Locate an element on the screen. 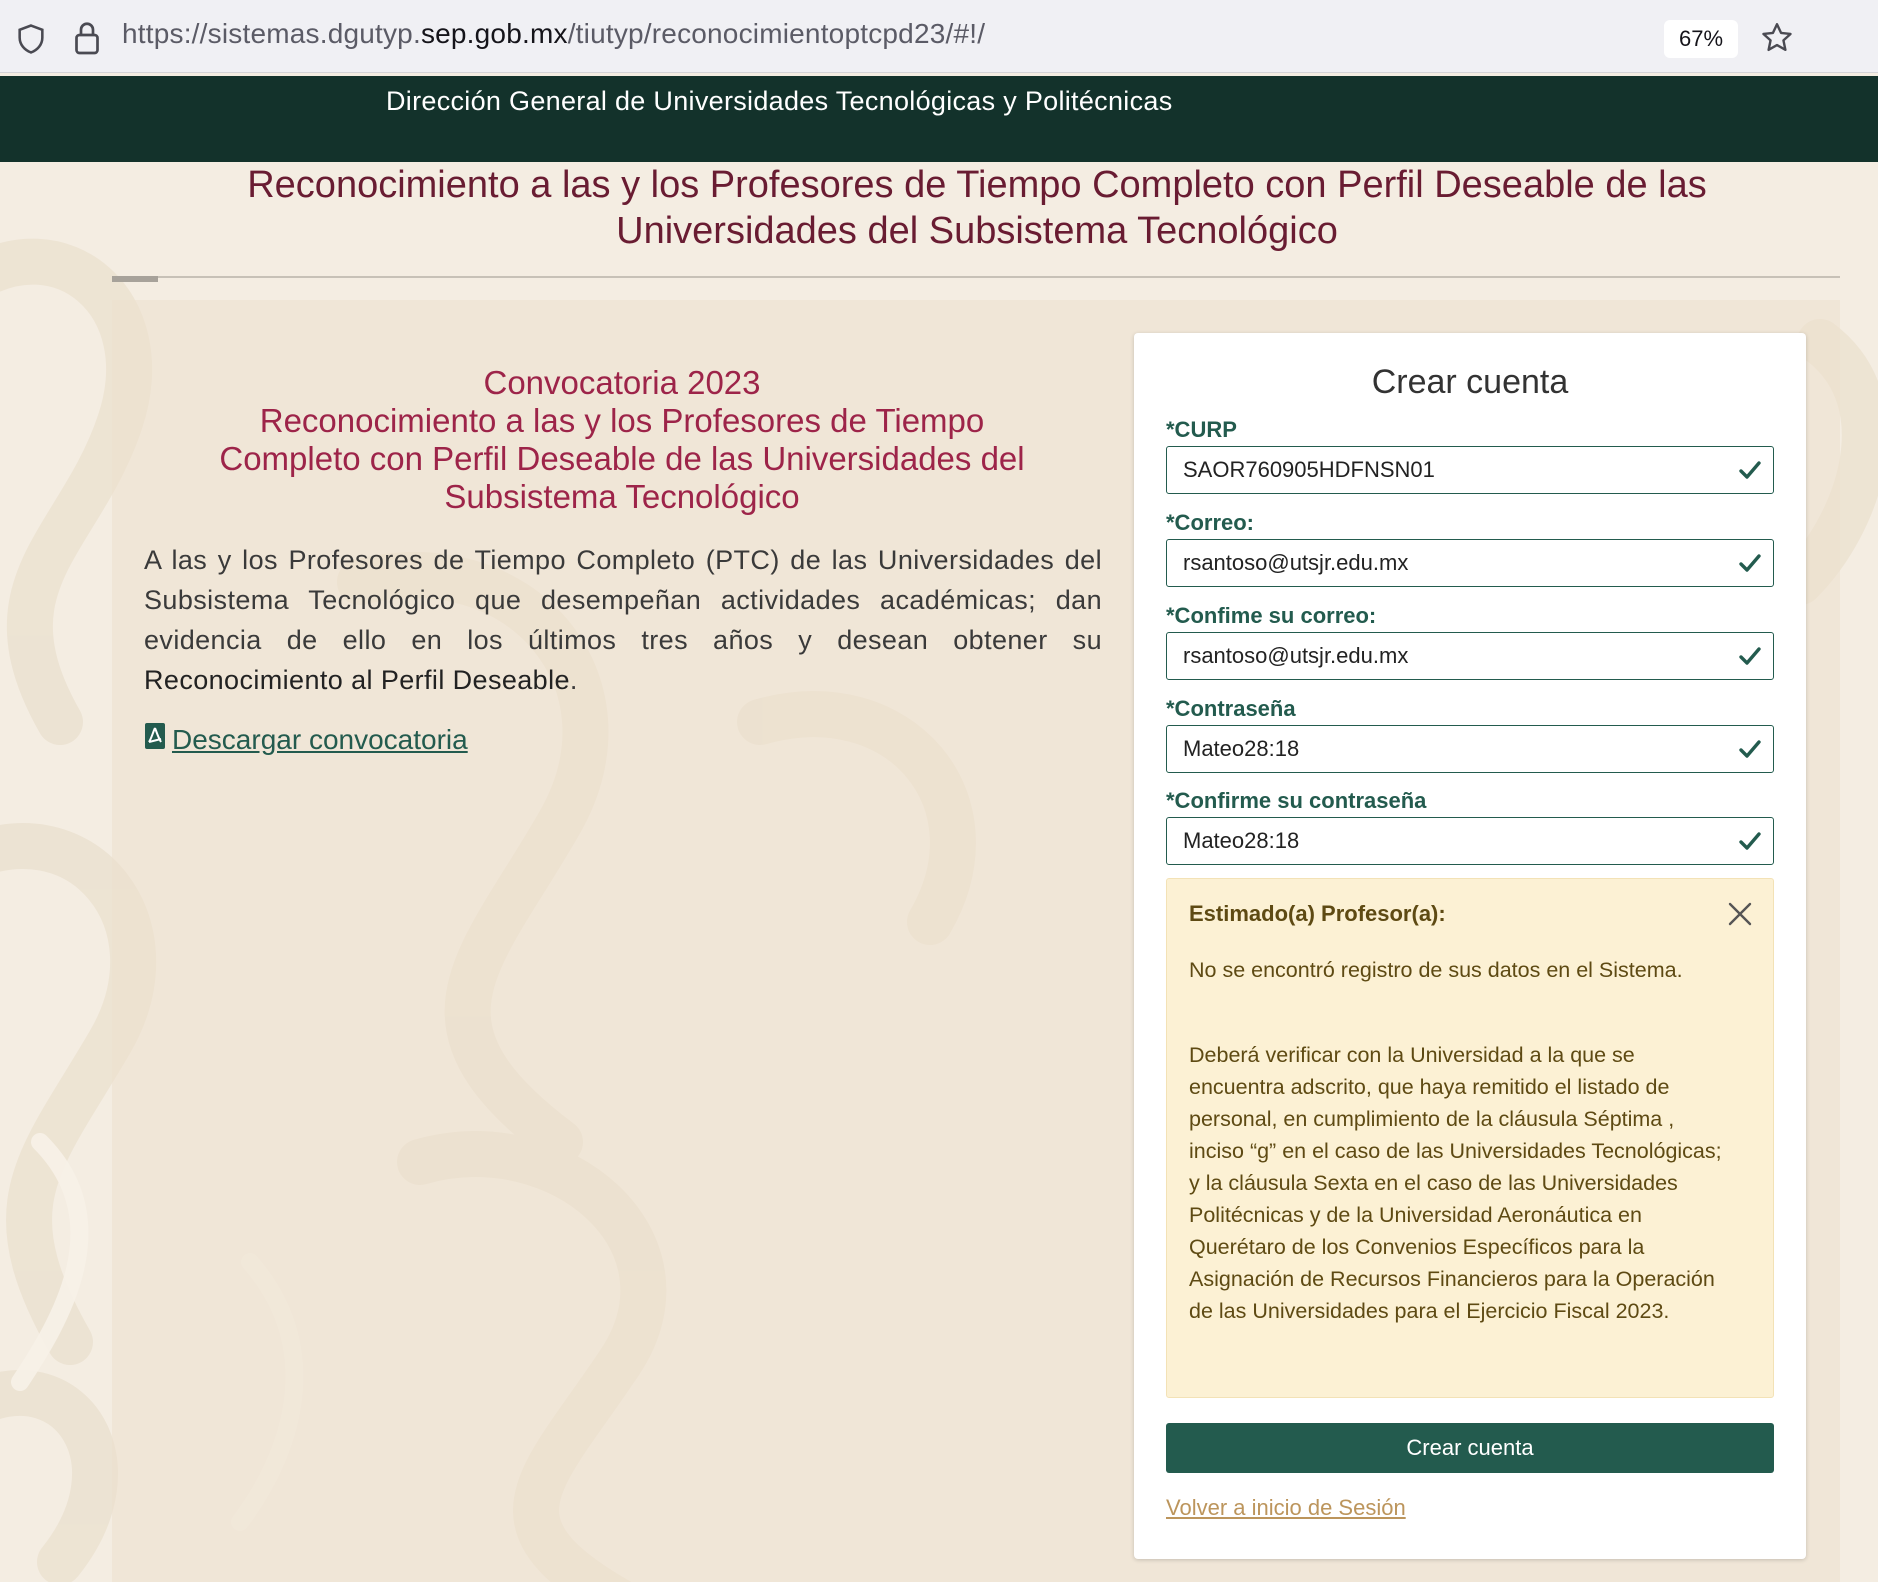 The height and width of the screenshot is (1582, 1878). back-to-login-link: Volver a inicio de Sesión is located at coordinates (1286, 1508).